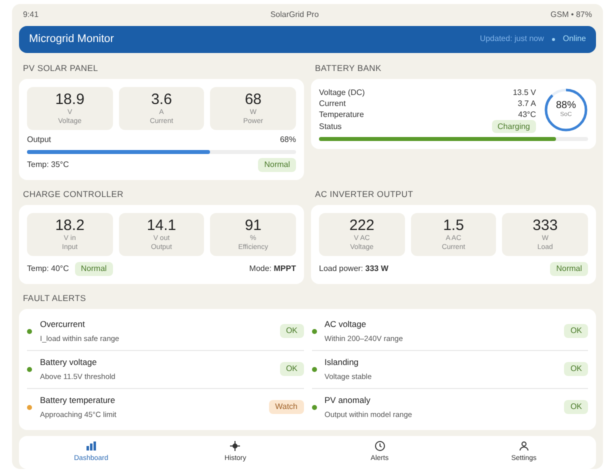 This screenshot has height=473, width=607. Describe the element at coordinates (272, 268) in the screenshot. I see `mode-text: Mode: MPPT` at that location.